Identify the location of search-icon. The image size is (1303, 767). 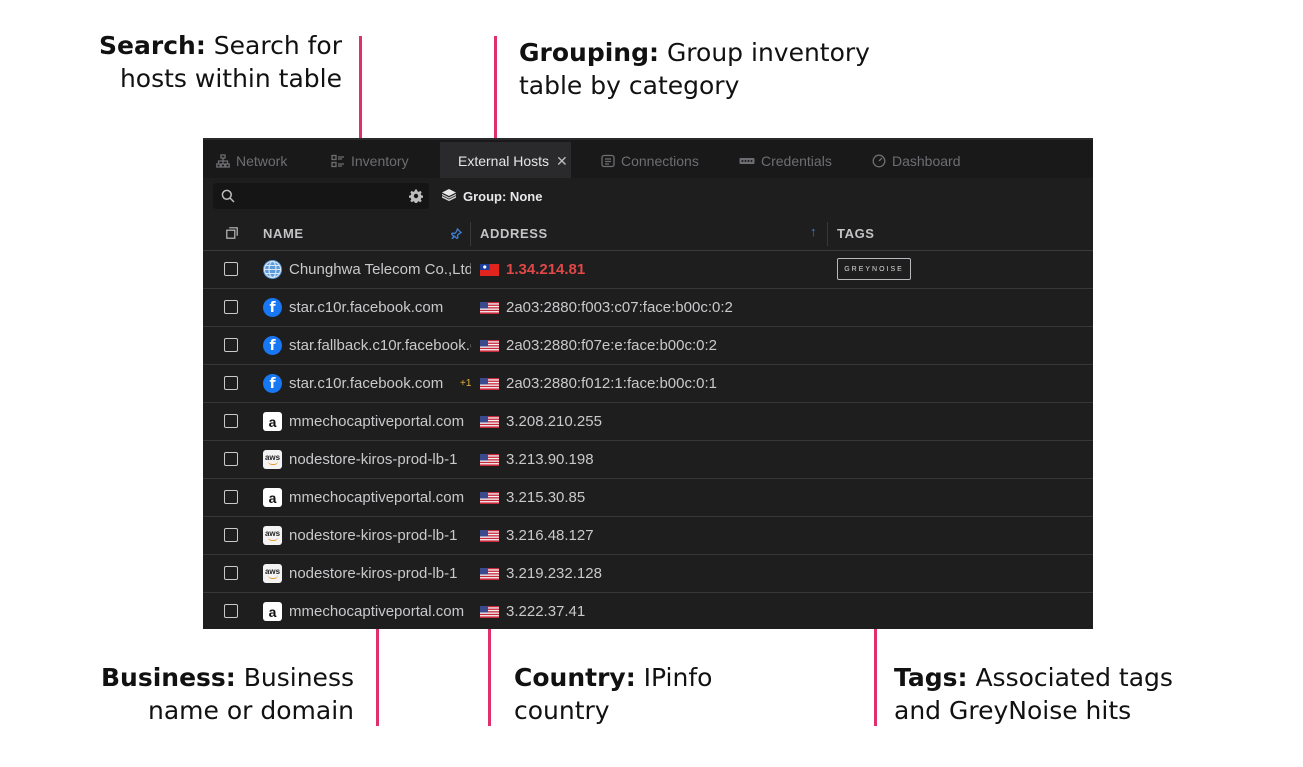
(228, 196).